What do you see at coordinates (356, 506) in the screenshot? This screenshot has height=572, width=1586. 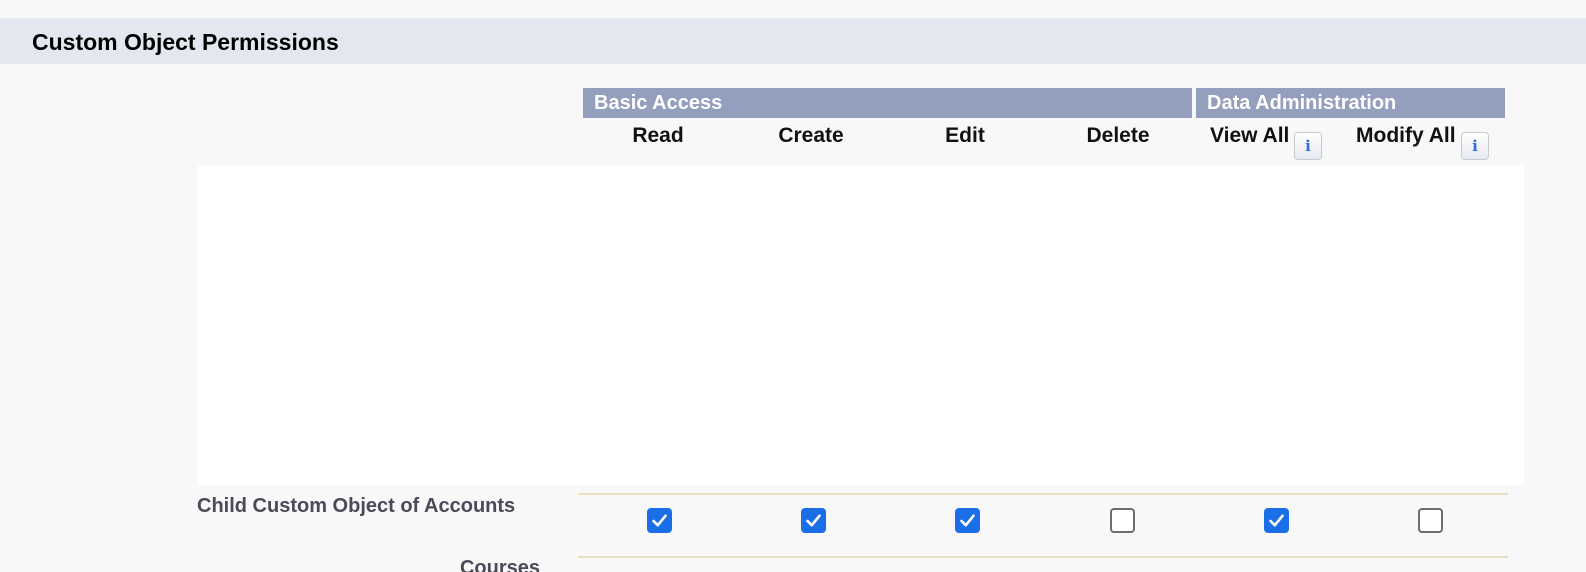 I see `object-label-child-custom-object-of-accounts: Child Custom Object of Accounts` at bounding box center [356, 506].